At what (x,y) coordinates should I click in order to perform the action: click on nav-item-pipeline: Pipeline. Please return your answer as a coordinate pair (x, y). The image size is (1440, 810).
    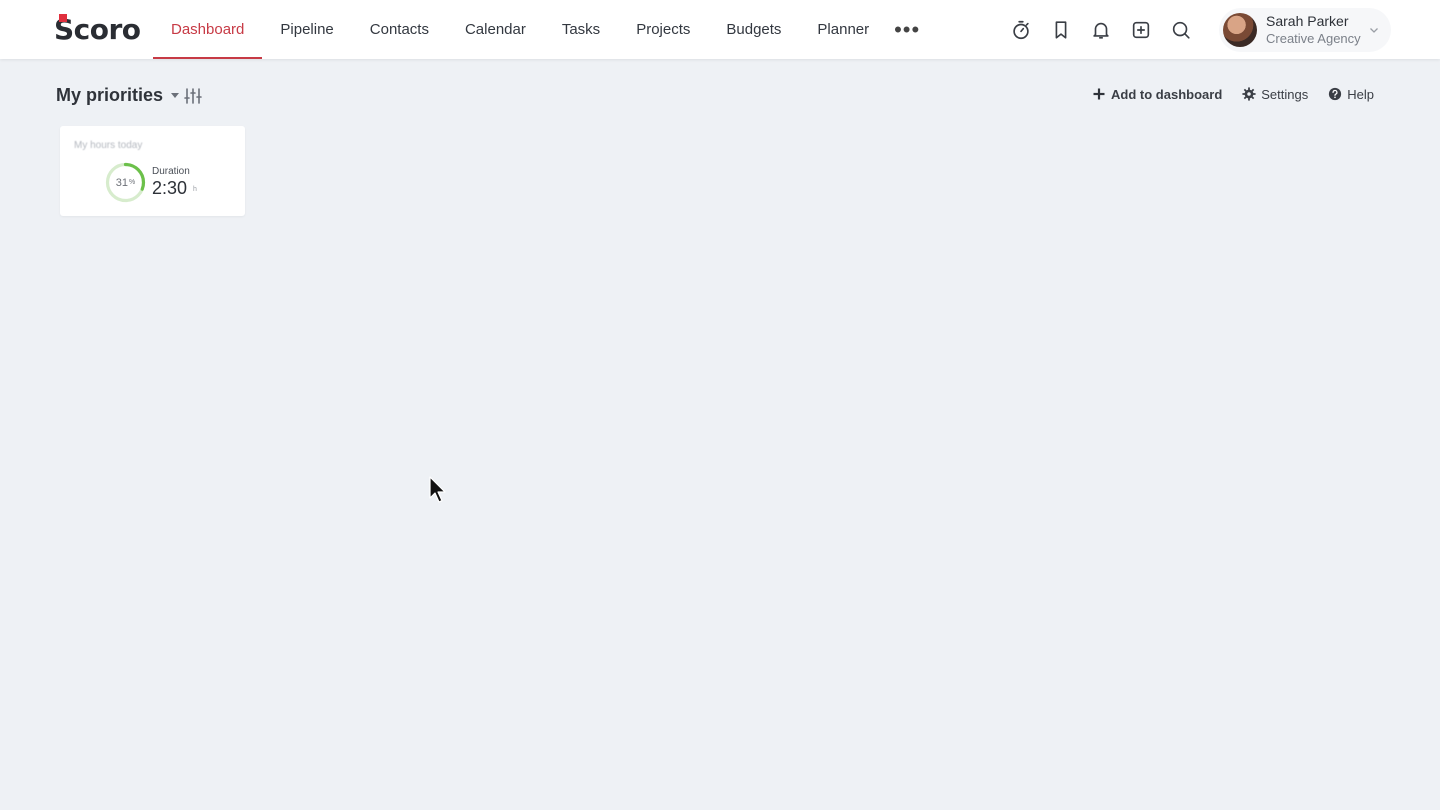
    Looking at the image, I should click on (306, 29).